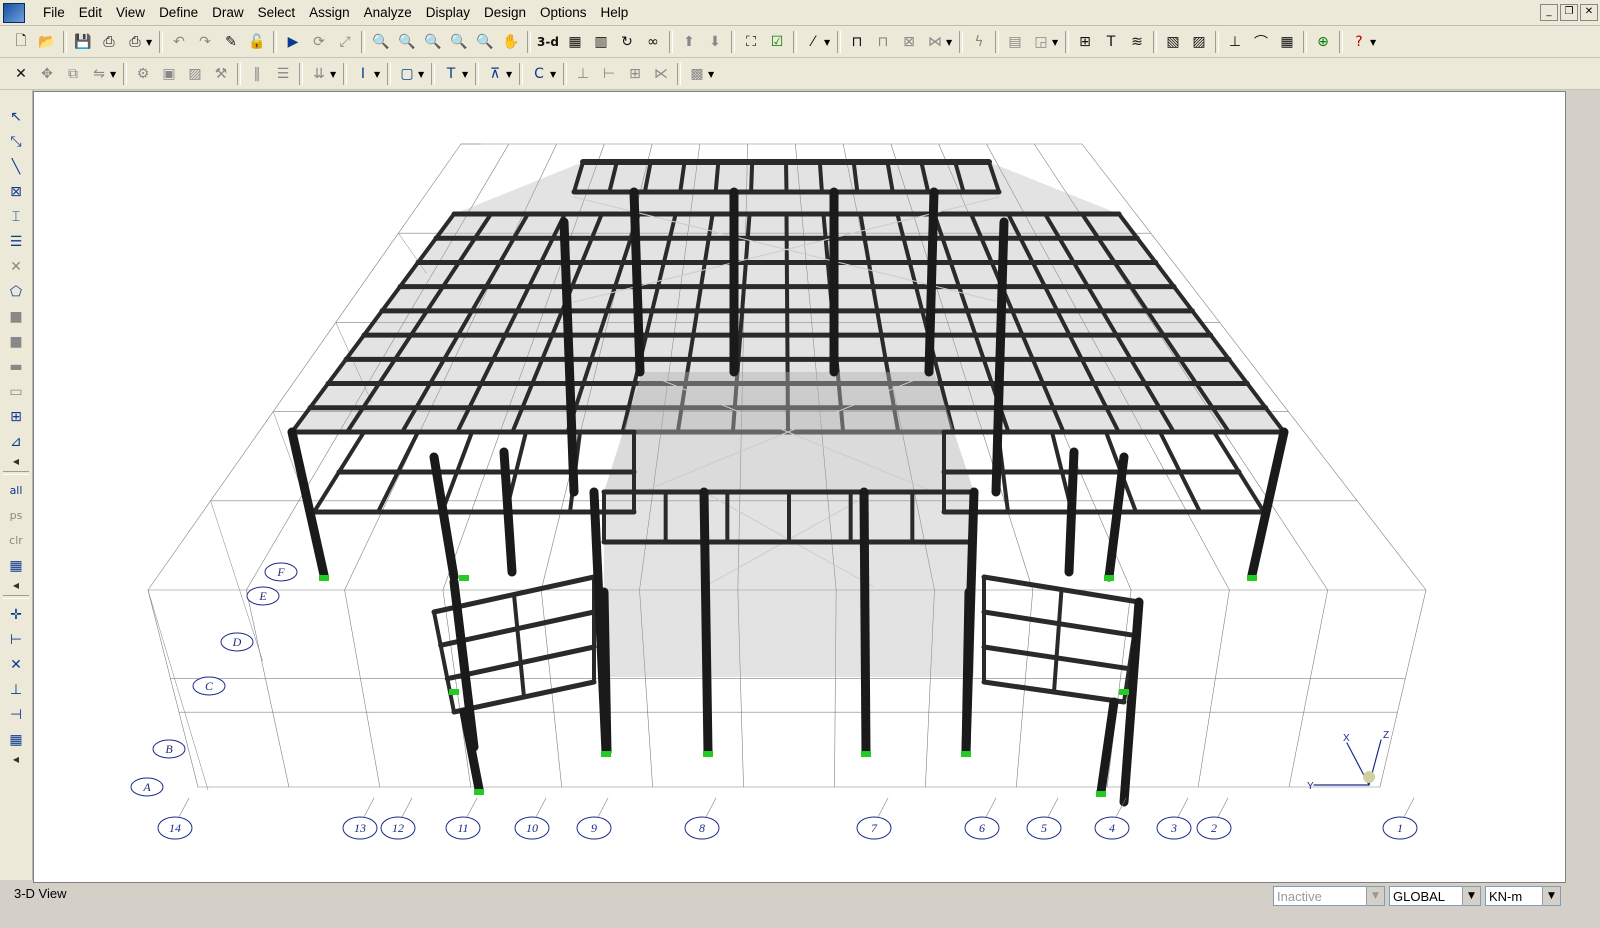  Describe the element at coordinates (130, 12) in the screenshot. I see `menu-view: View` at that location.